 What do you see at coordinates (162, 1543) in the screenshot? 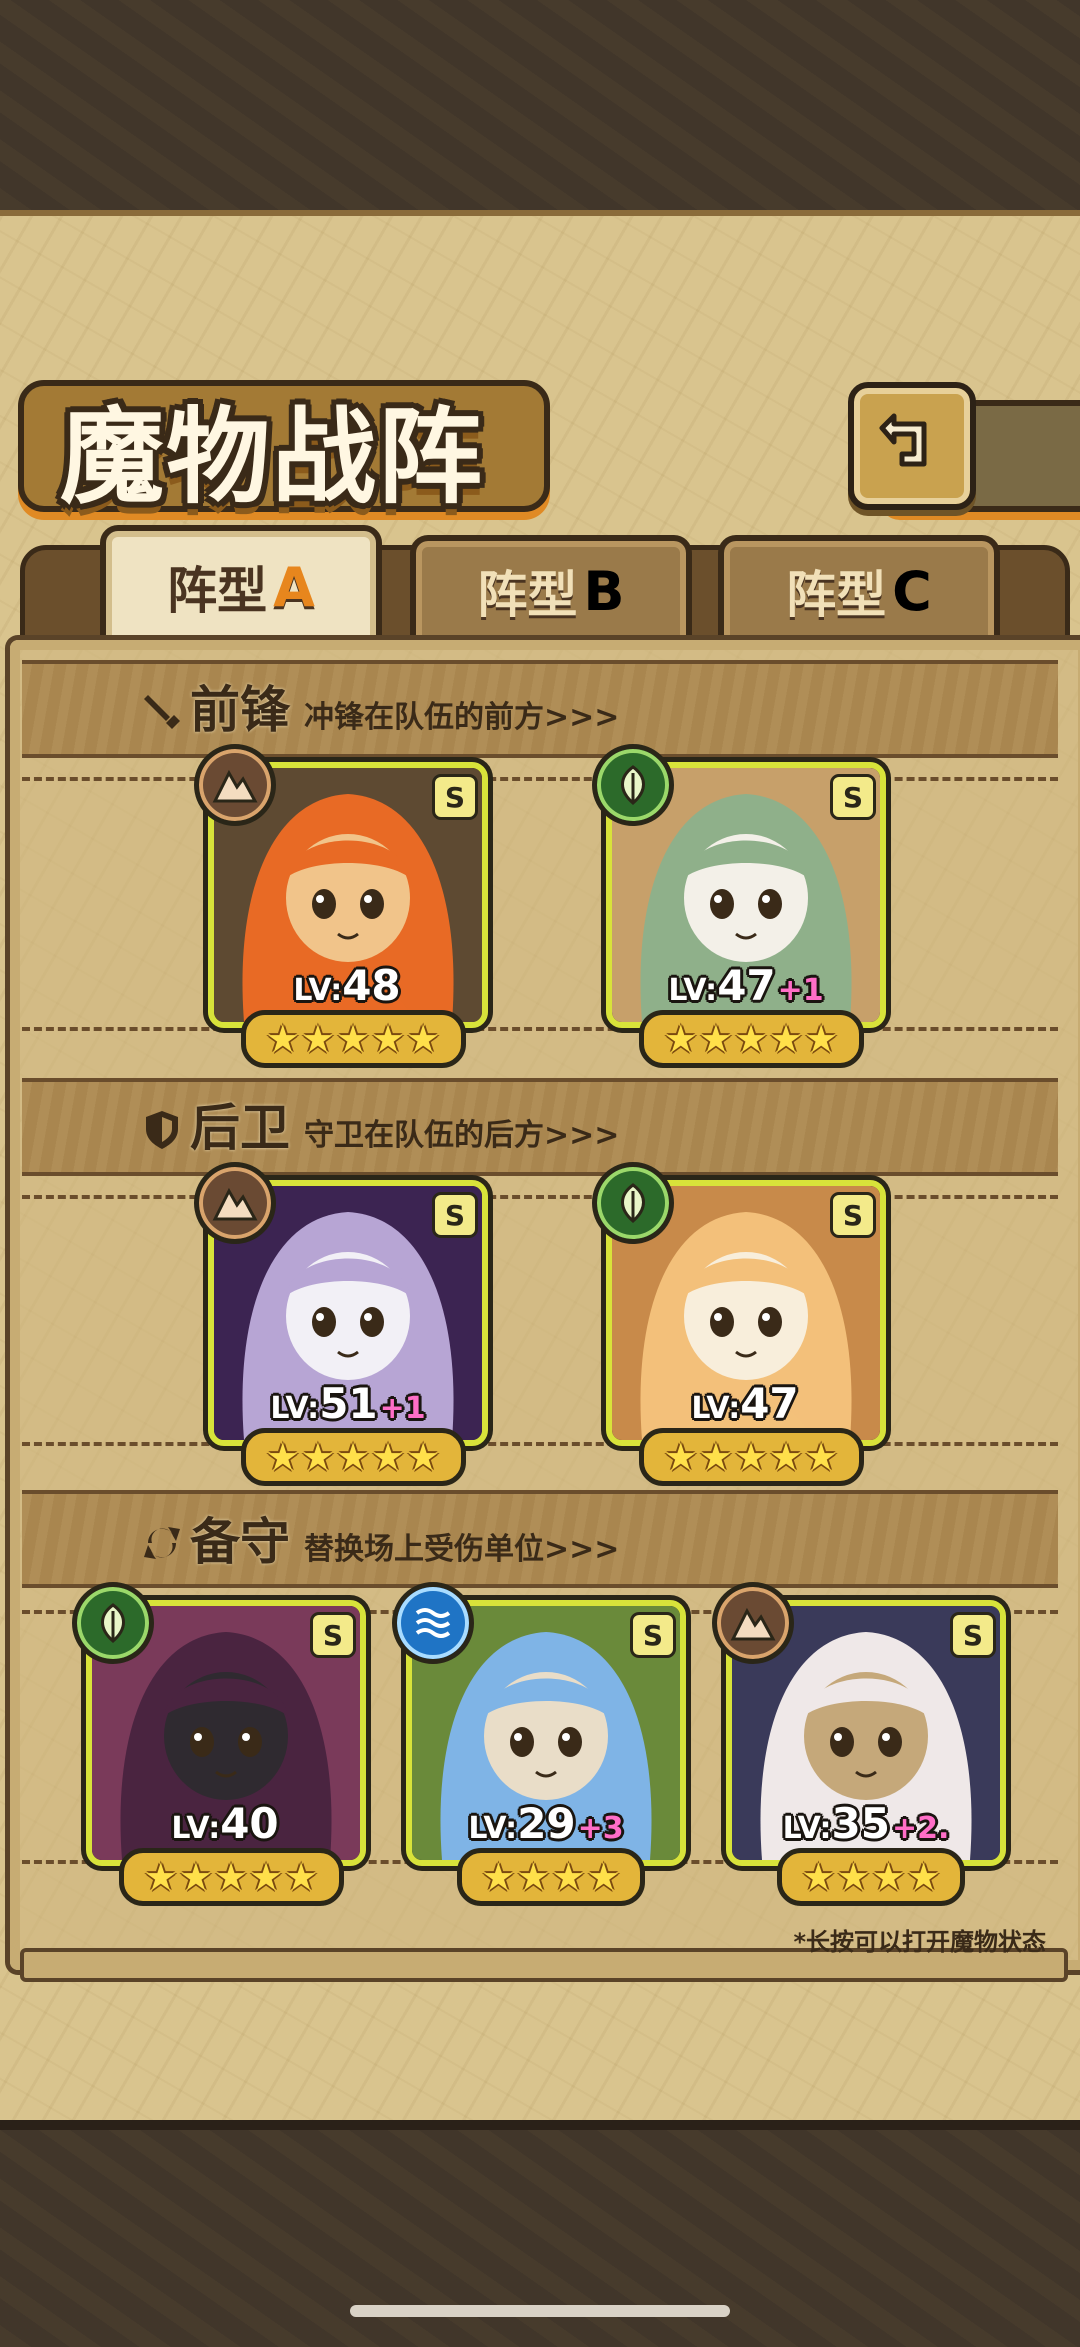
I see `swap-icon` at bounding box center [162, 1543].